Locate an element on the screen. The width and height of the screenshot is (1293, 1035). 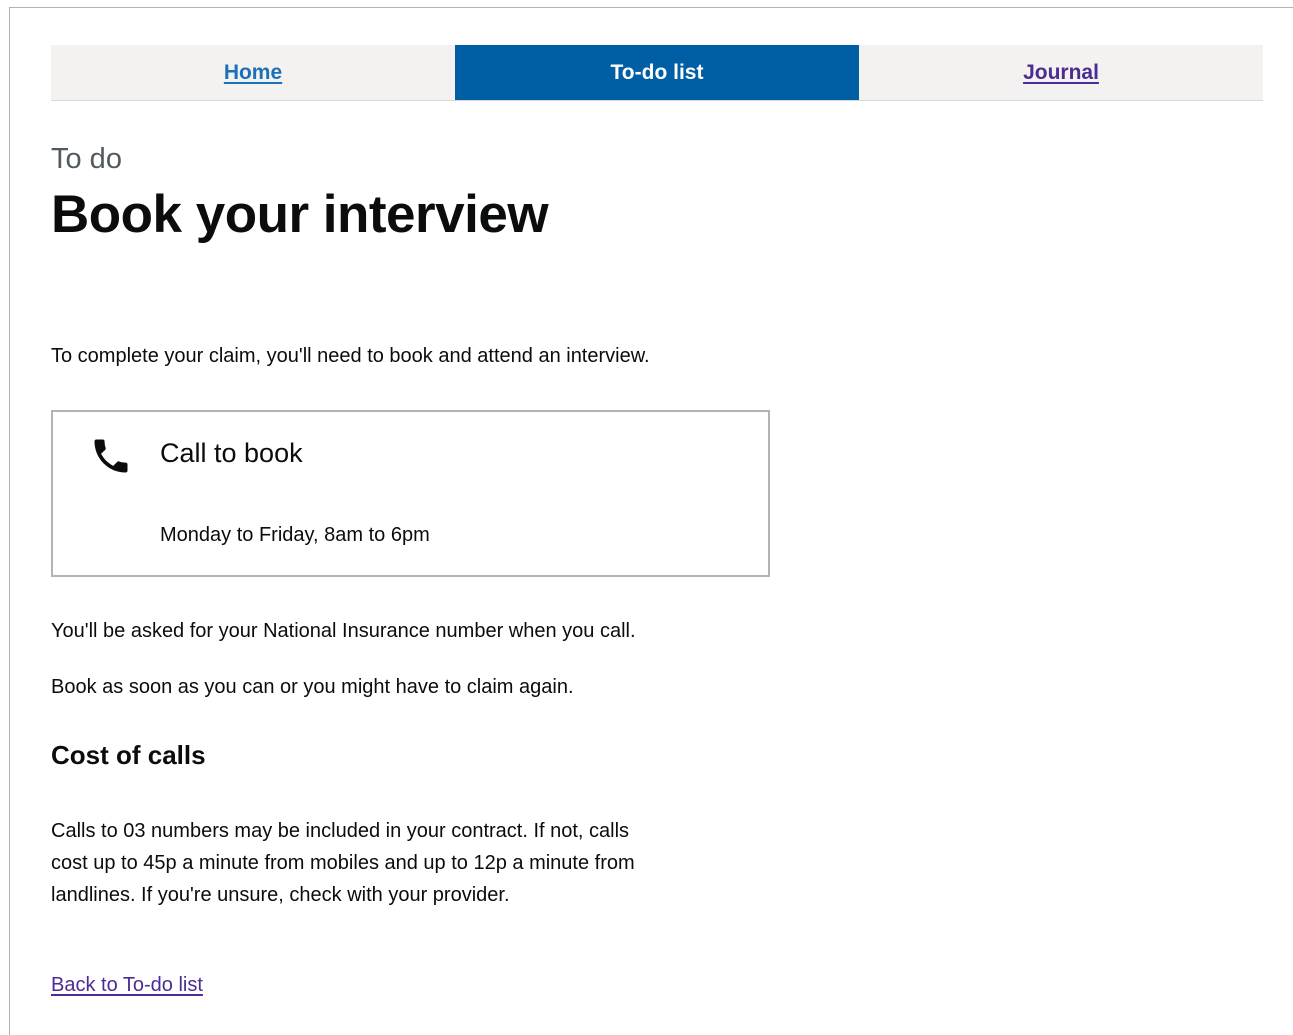
tab-to-do-list: To-do list is located at coordinates (657, 72).